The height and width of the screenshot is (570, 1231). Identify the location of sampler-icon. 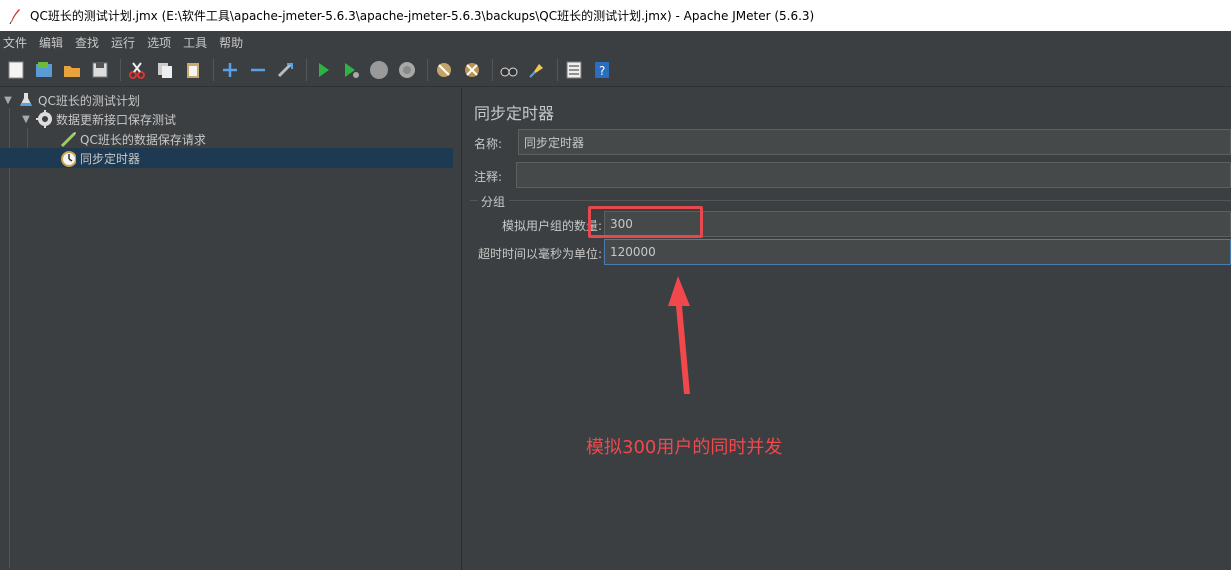
(68, 139).